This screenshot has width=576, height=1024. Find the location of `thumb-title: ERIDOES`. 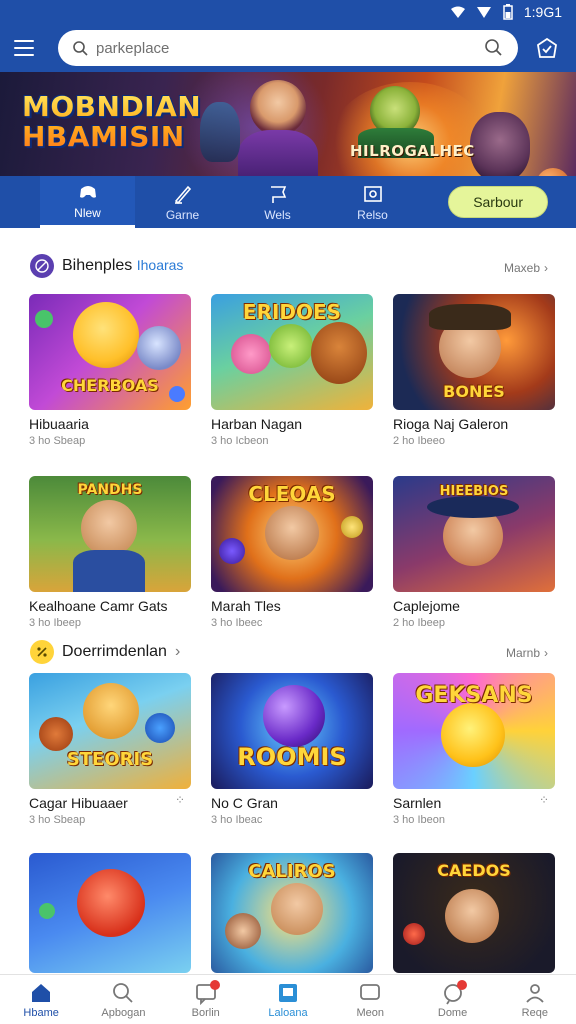

thumb-title: ERIDOES is located at coordinates (292, 312).